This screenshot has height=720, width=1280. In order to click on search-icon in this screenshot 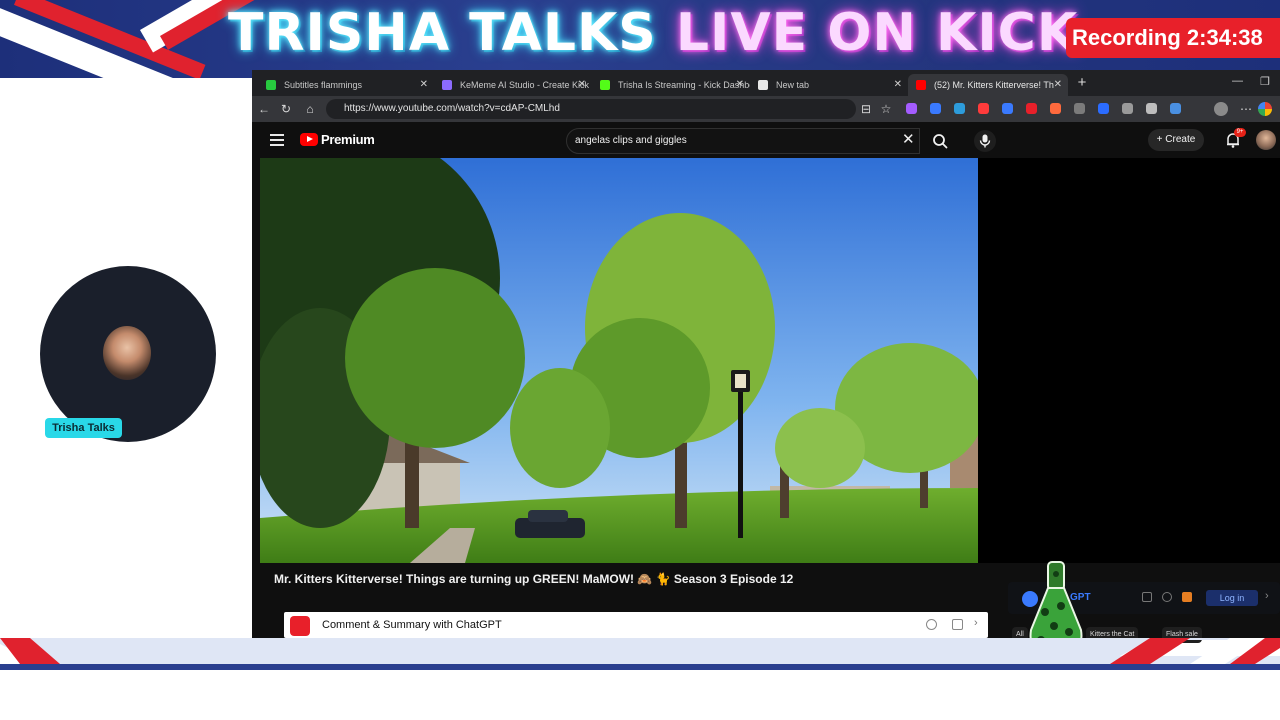, I will do `click(940, 141)`.